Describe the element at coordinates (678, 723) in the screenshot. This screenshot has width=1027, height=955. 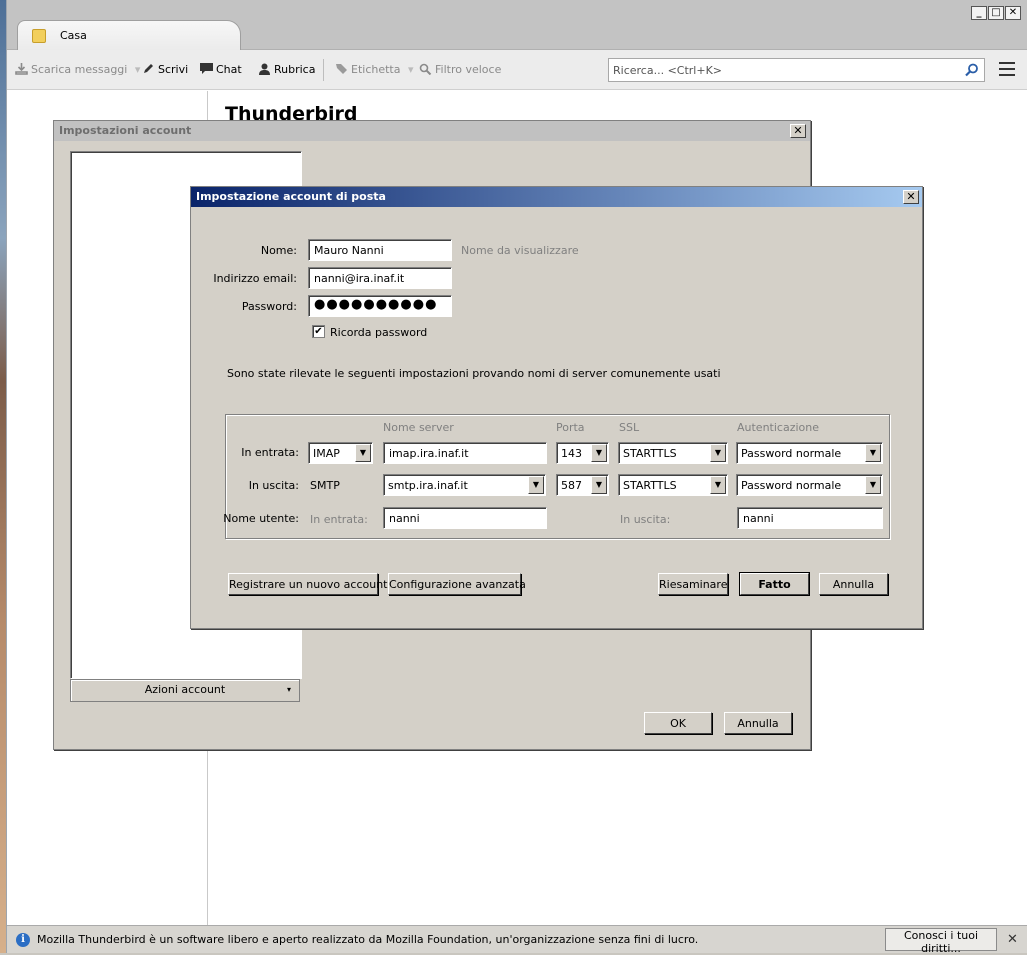
I see `ok-button: OK` at that location.